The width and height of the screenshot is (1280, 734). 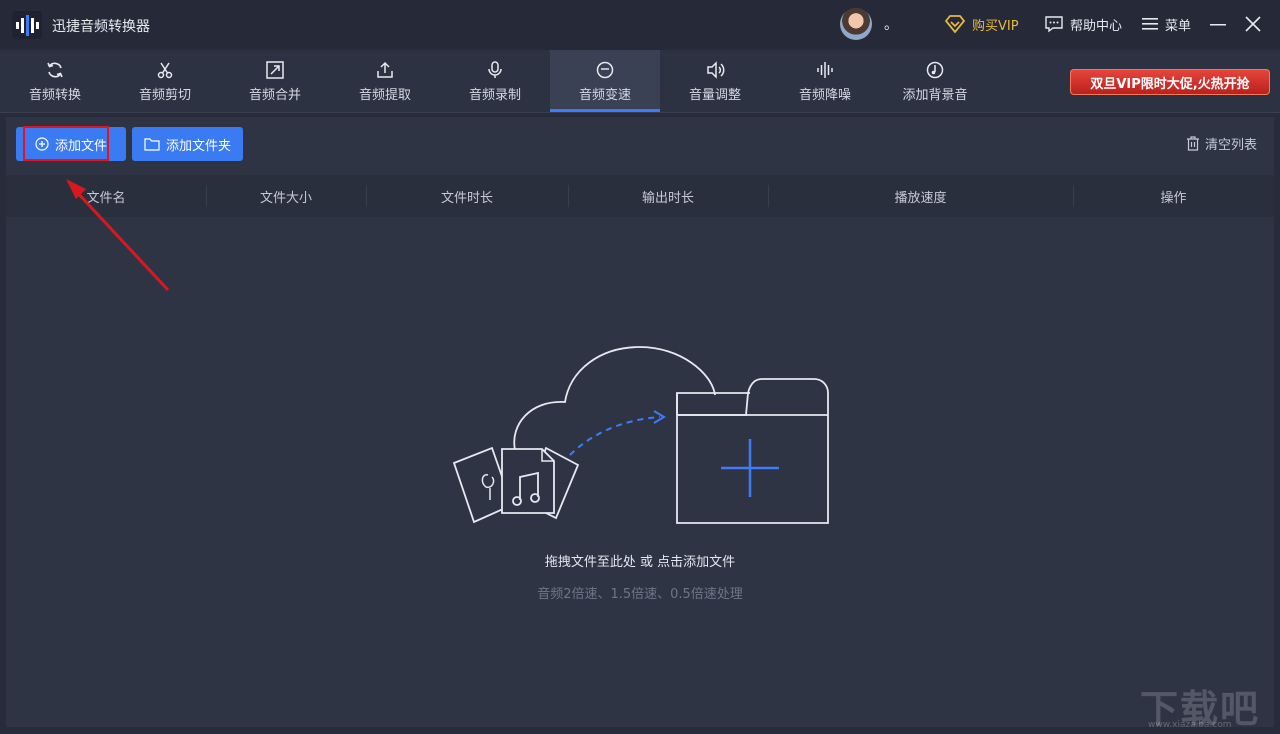 I want to click on music-disc-icon, so click(x=935, y=69).